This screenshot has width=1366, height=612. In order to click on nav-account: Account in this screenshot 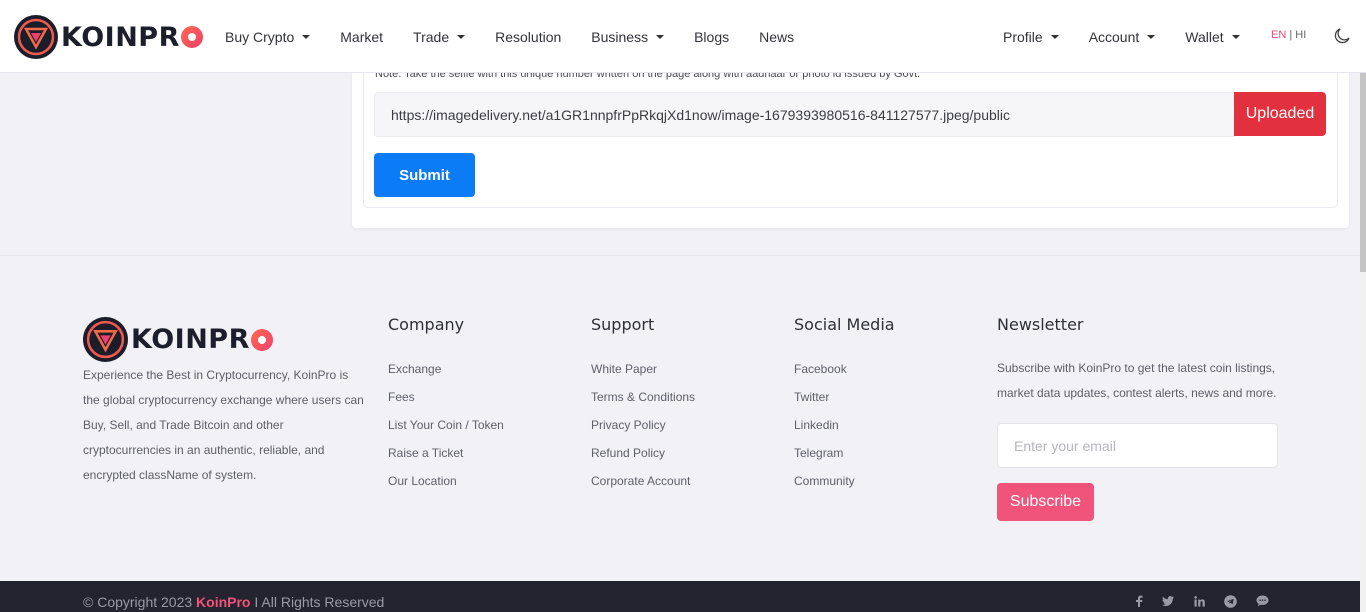, I will do `click(1122, 36)`.